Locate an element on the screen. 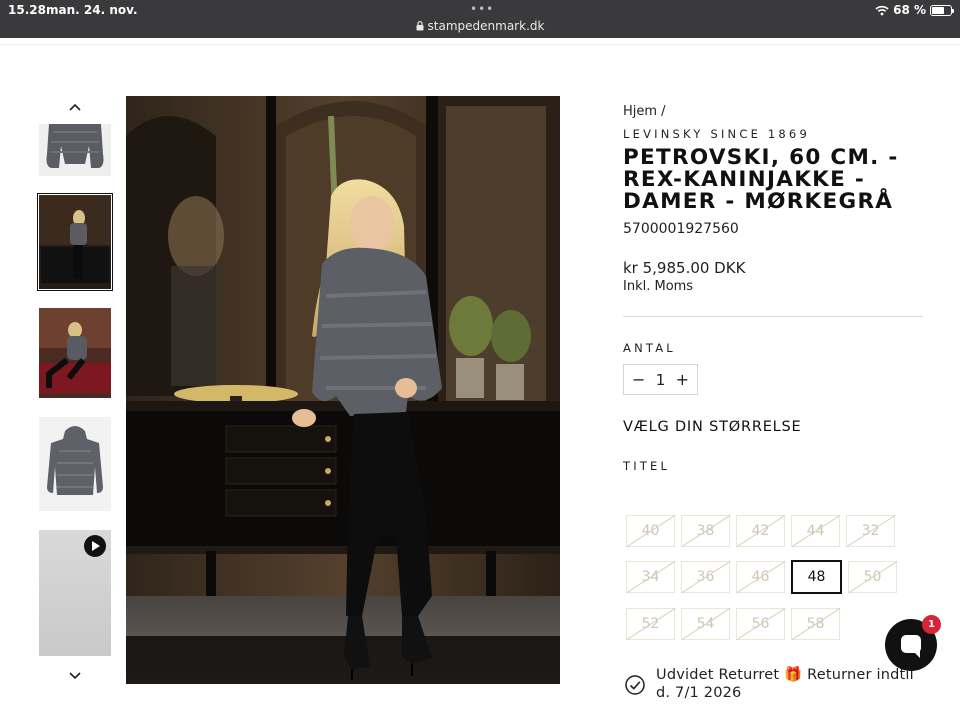  quantity-label: ANTAL is located at coordinates (649, 348).